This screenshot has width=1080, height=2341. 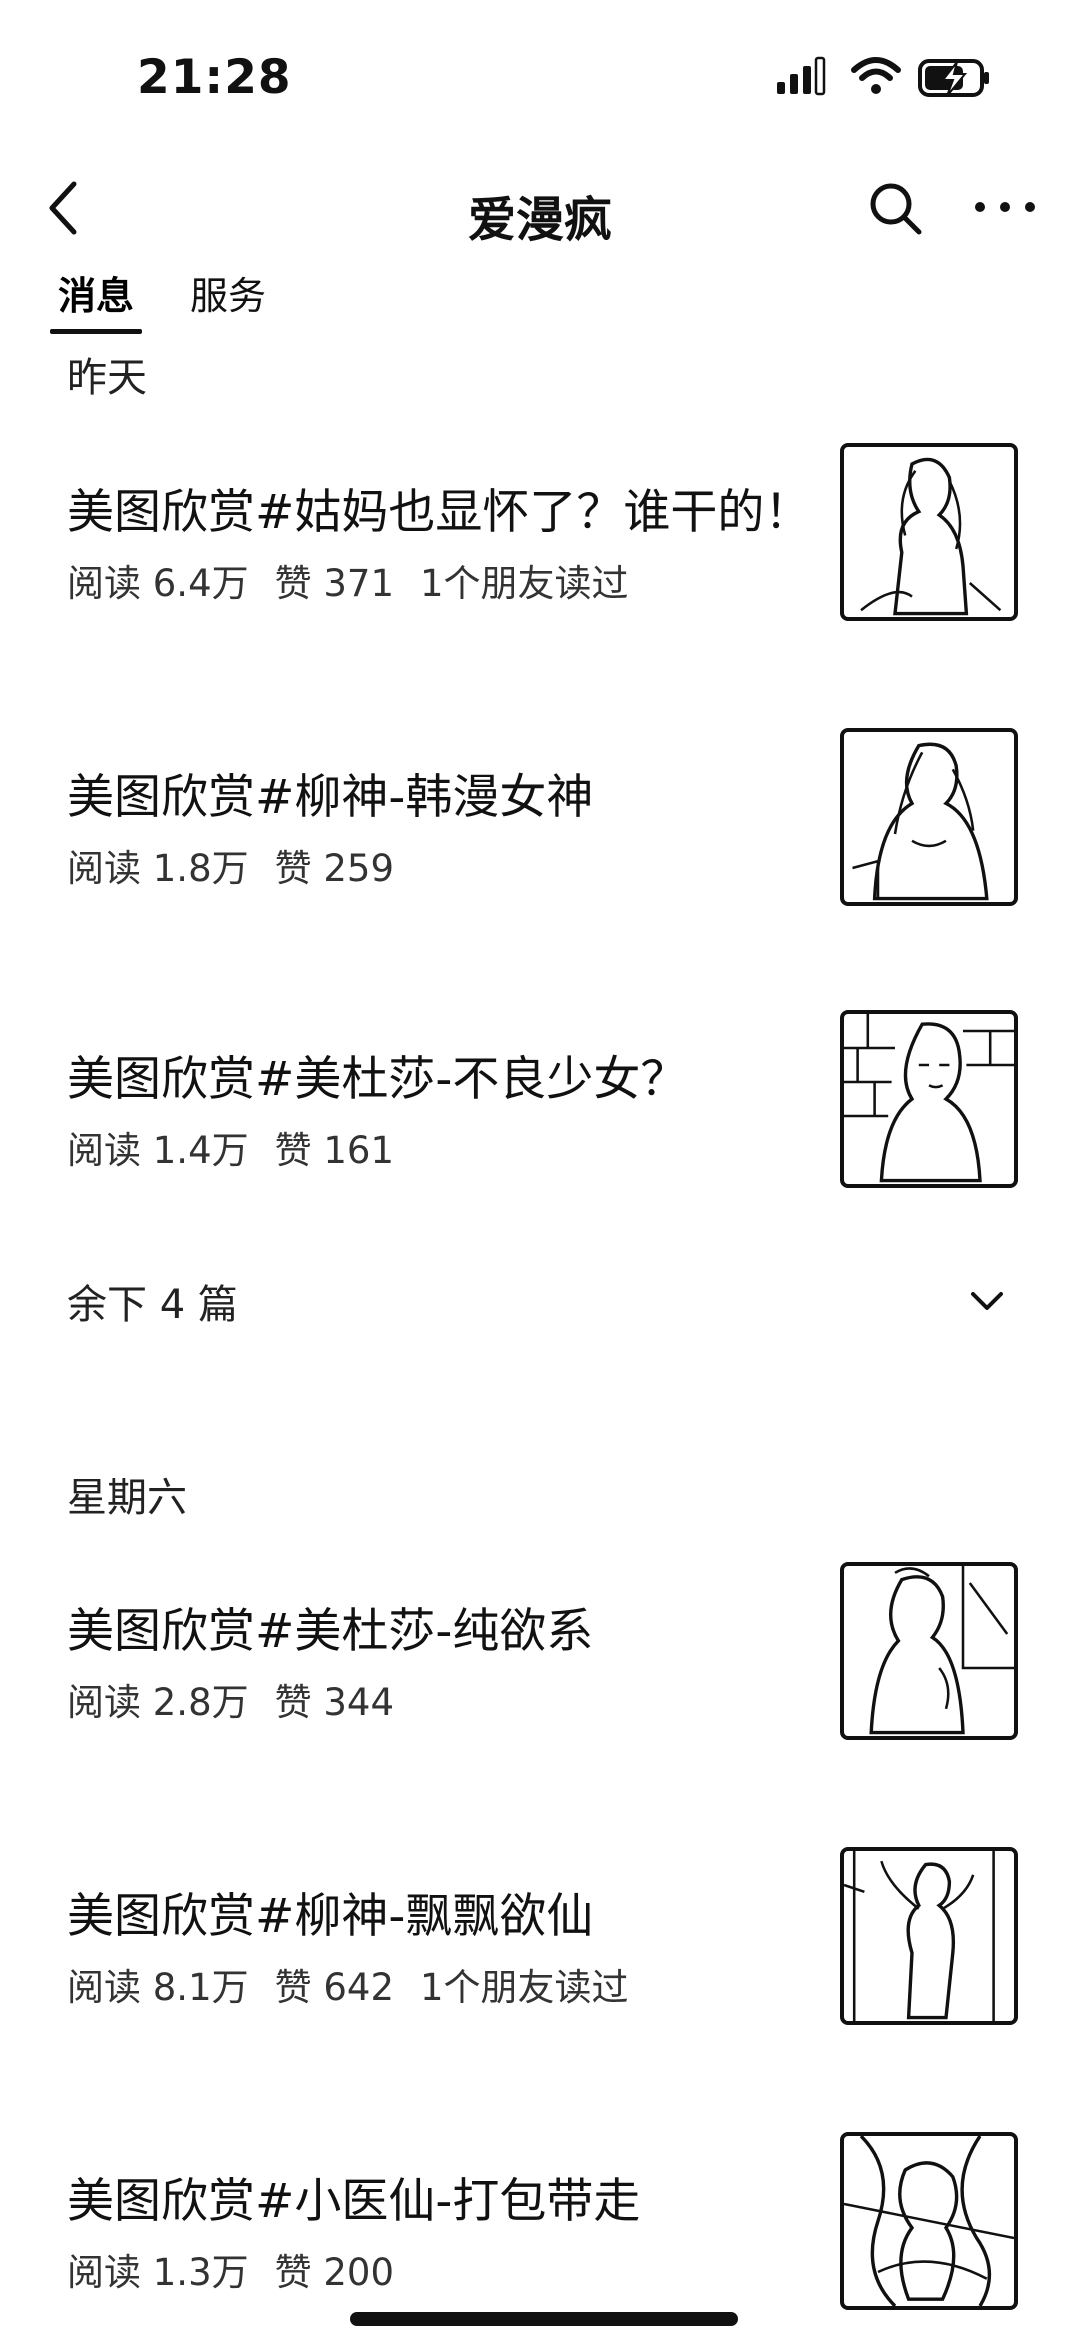 I want to click on article-title: 美图欣赏#小医仙-打包带走, so click(x=354, y=2201).